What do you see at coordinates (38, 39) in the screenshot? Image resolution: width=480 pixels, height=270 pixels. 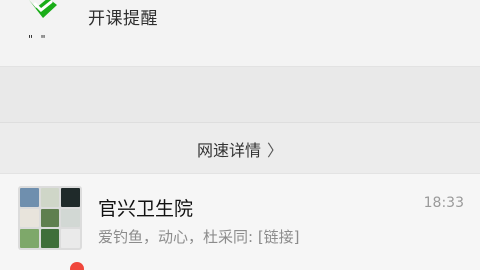 I see `quote-marks: " "` at bounding box center [38, 39].